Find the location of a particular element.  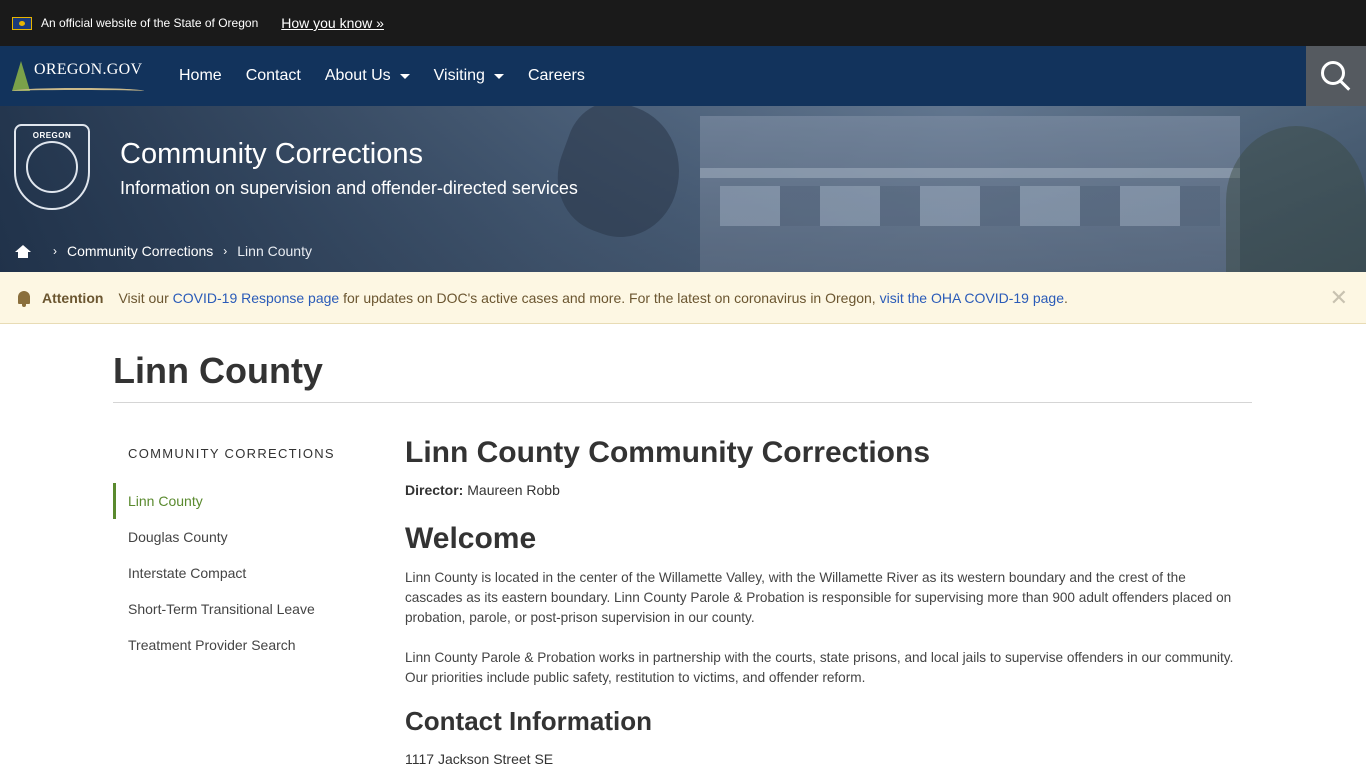

oregon-flag-icon is located at coordinates (22, 23).